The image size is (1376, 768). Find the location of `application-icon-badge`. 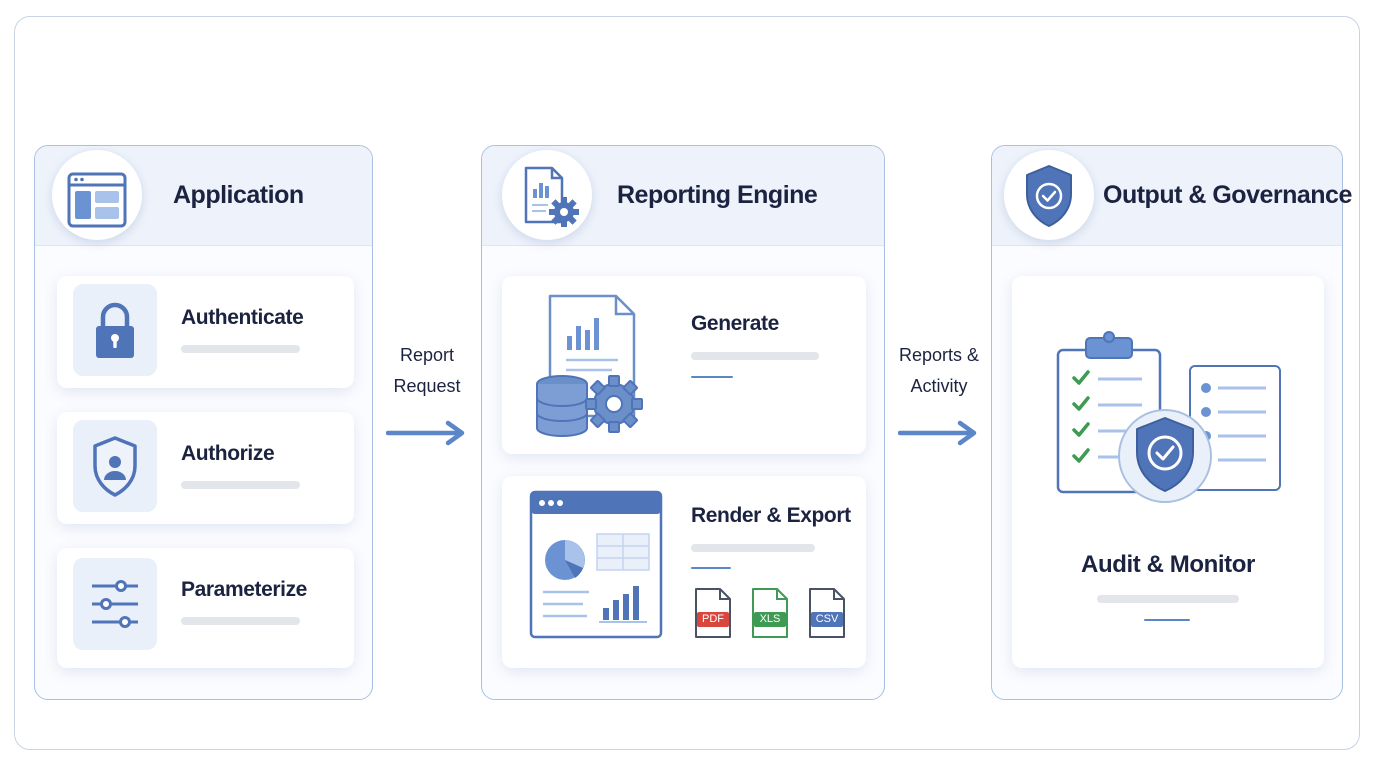

application-icon-badge is located at coordinates (97, 195).